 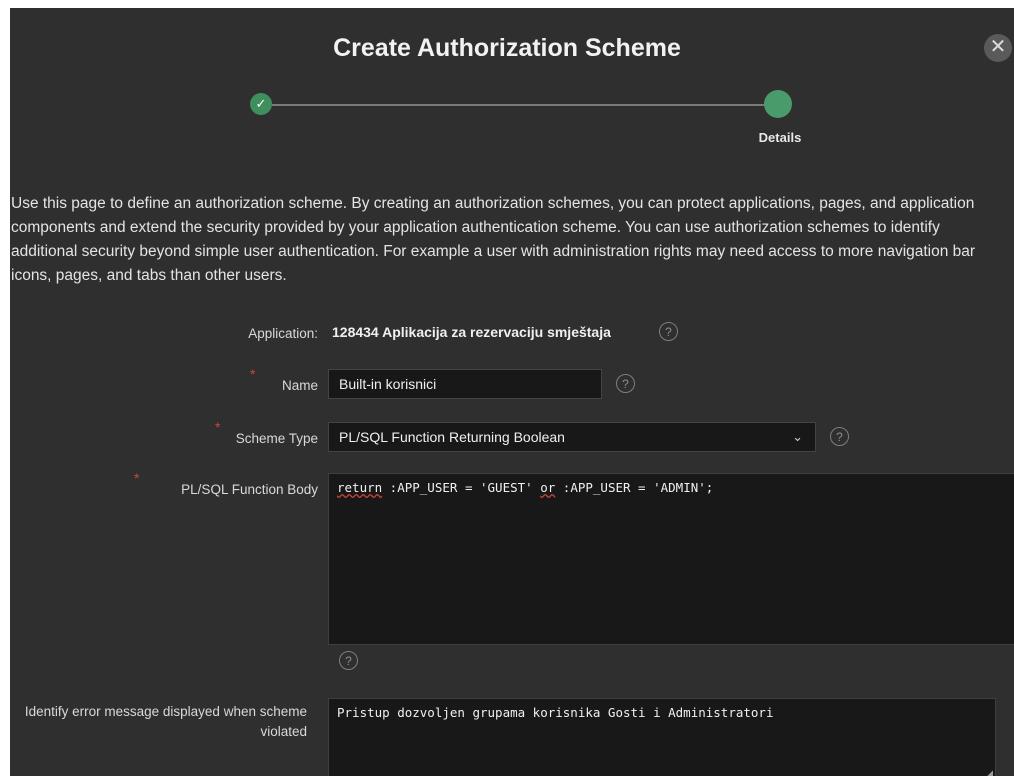 What do you see at coordinates (276, 438) in the screenshot?
I see `scheme-type-label: Scheme Type` at bounding box center [276, 438].